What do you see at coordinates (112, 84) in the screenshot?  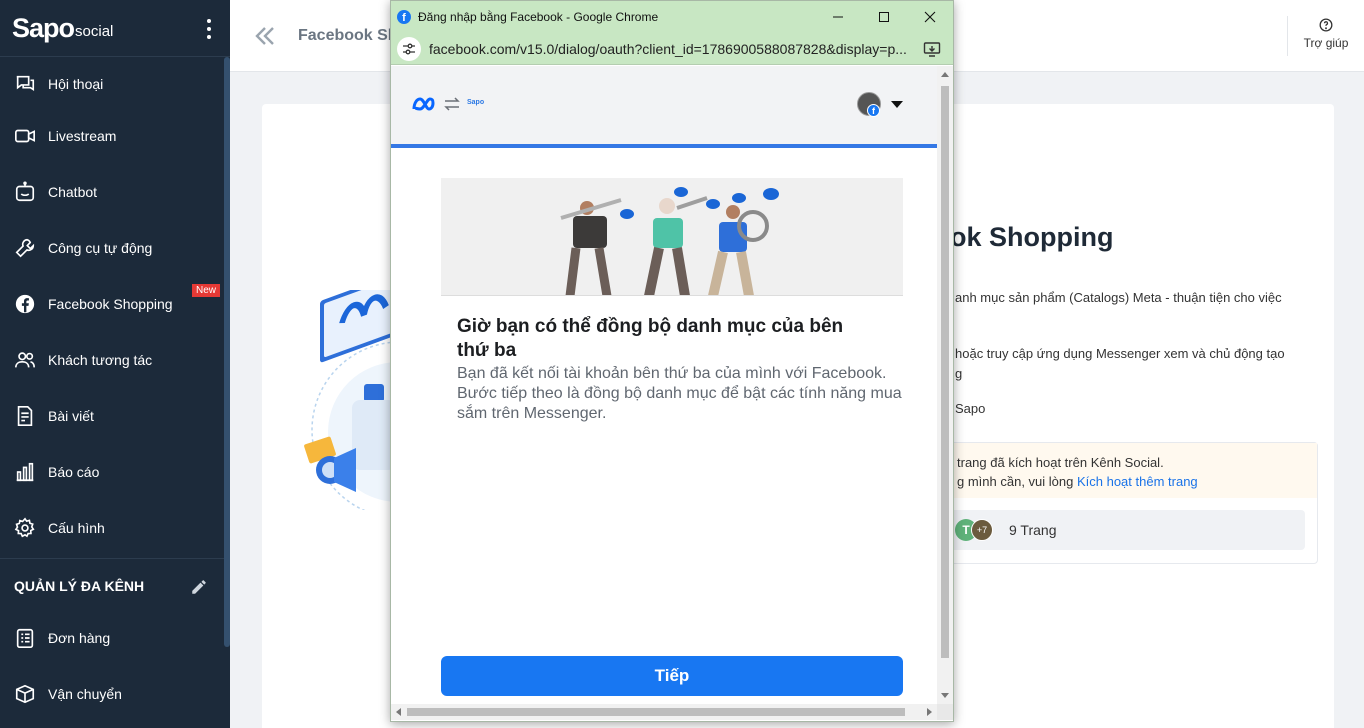 I see `sidebar-item-conversations: Hội thoại` at bounding box center [112, 84].